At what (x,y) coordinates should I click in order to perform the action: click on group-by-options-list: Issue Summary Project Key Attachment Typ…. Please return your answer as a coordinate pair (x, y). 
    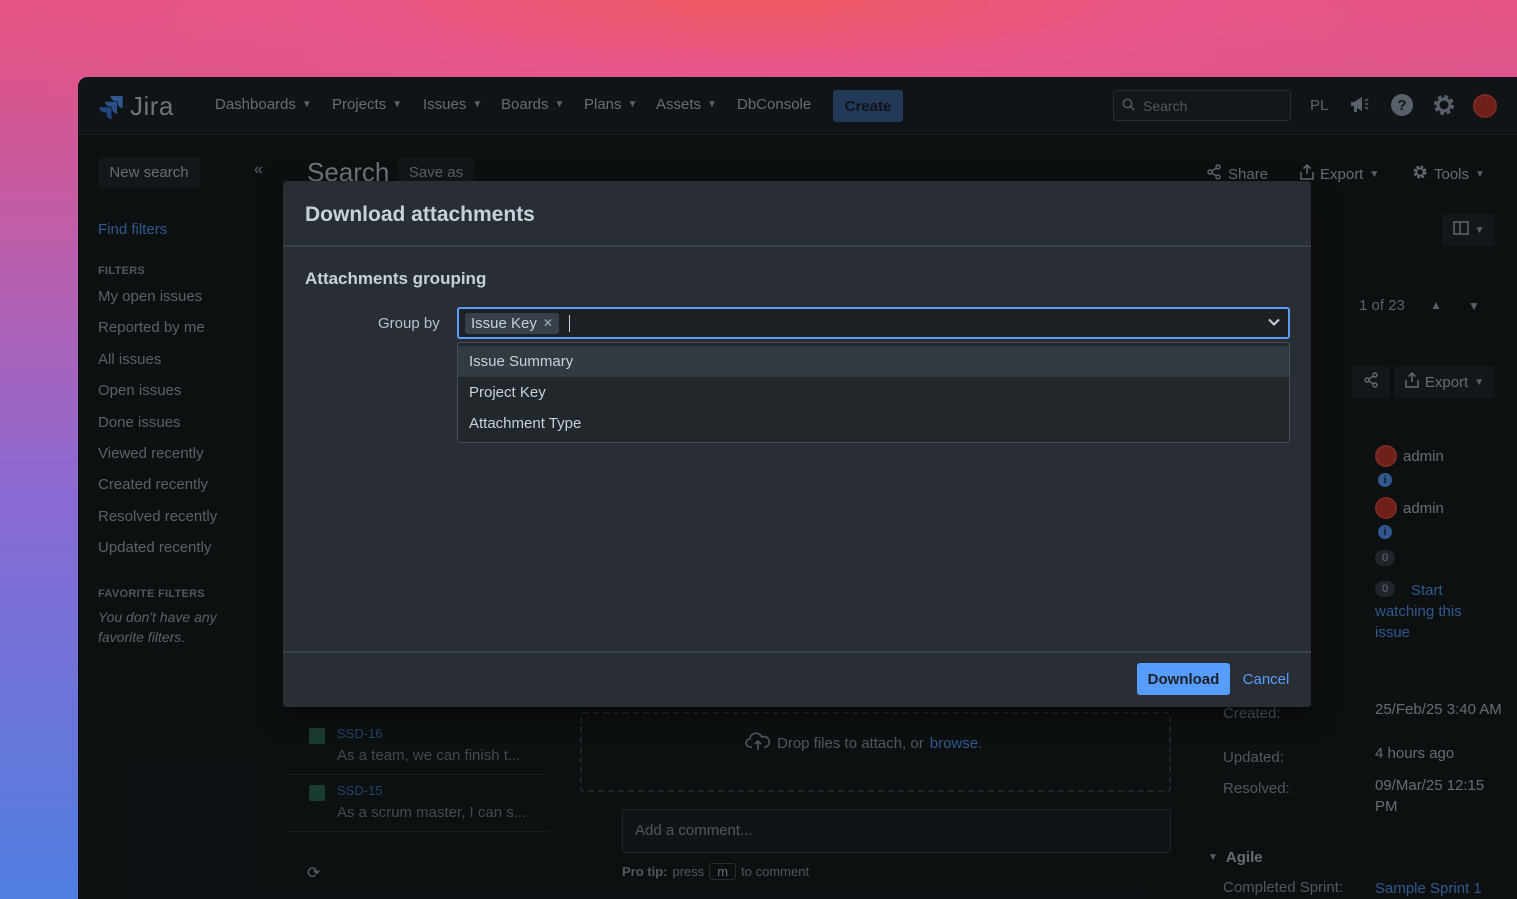
    Looking at the image, I should click on (873, 392).